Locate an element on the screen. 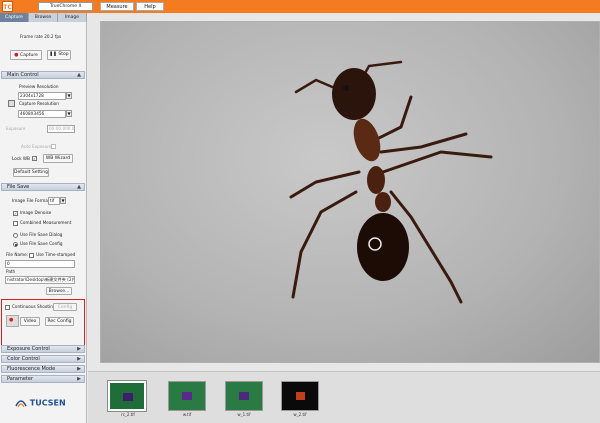  title-bar: TC TrueChrome II Measure Help is located at coordinates (300, 6).